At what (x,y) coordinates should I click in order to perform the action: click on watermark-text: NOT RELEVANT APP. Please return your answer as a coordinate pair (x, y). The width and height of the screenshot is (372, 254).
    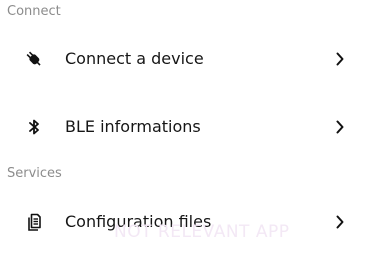
    Looking at the image, I should click on (202, 232).